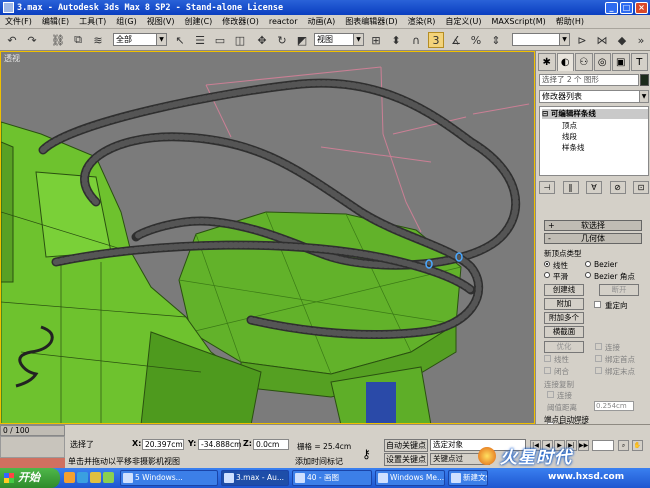 Image resolution: width=650 pixels, height=488 pixels. Describe the element at coordinates (589, 80) in the screenshot. I see `selection-info-field: 选择了 2 个 图形` at that location.